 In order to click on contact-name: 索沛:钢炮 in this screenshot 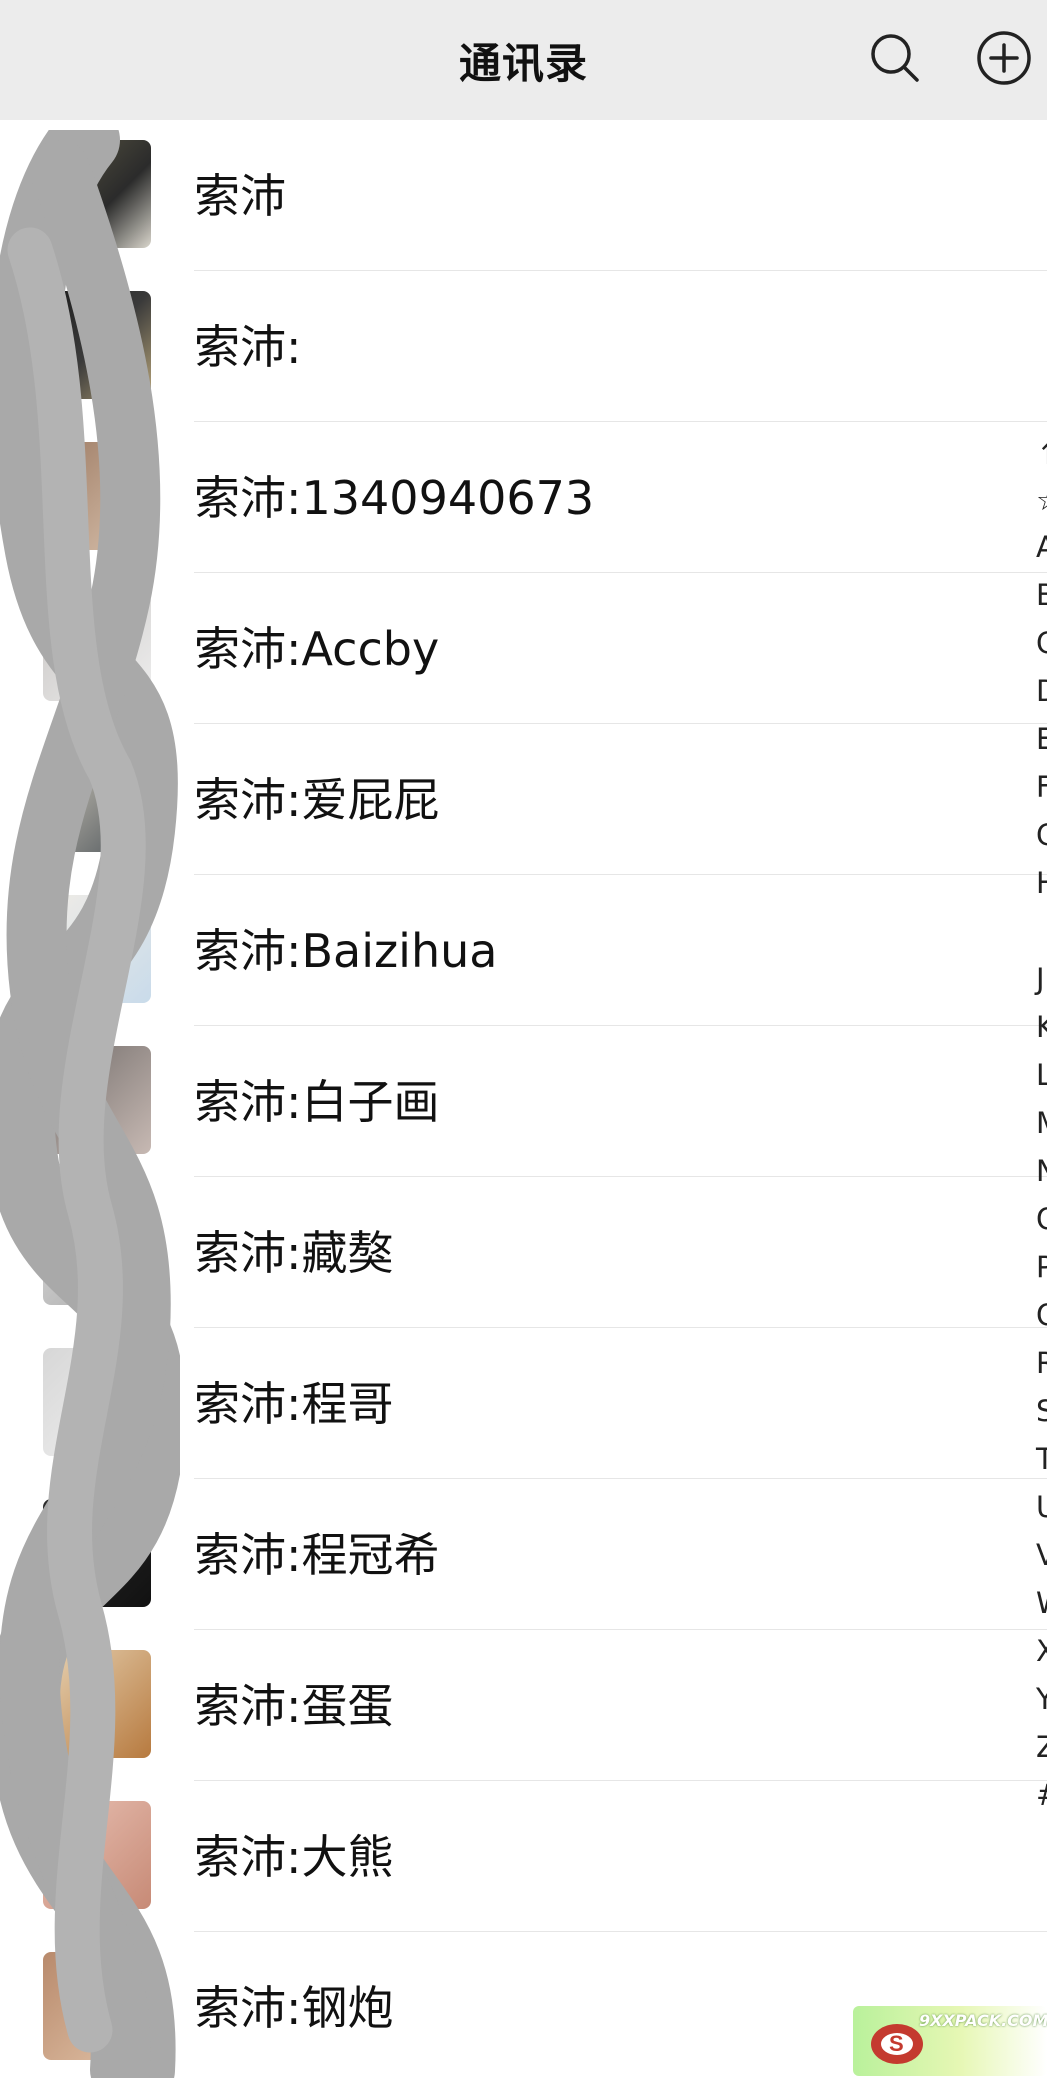, I will do `click(294, 2008)`.